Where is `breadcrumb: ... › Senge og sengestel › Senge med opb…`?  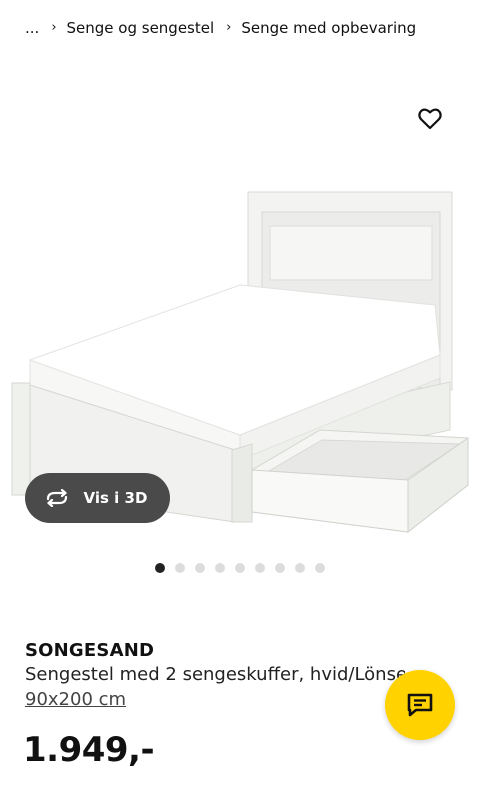
breadcrumb: ... › Senge og sengestel › Senge med opb… is located at coordinates (220, 28).